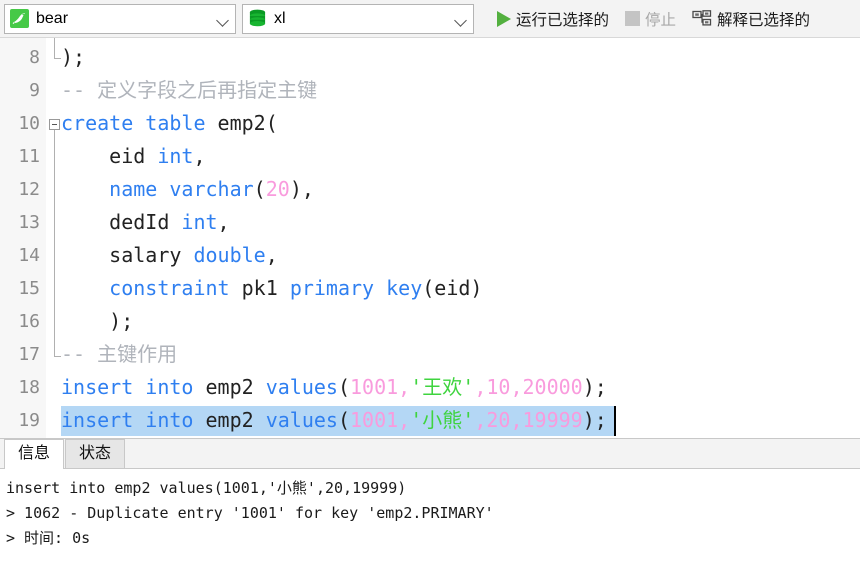  I want to click on output-tab: 信息, so click(34, 454).